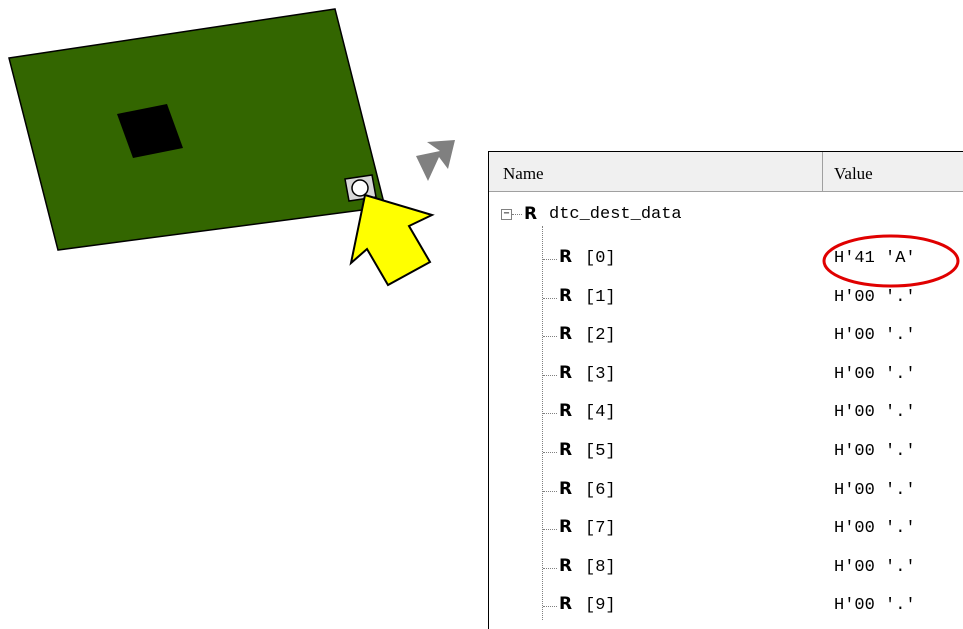 The width and height of the screenshot is (963, 629). Describe the element at coordinates (392, 240) in the screenshot. I see `pointer-arrow-icon` at that location.